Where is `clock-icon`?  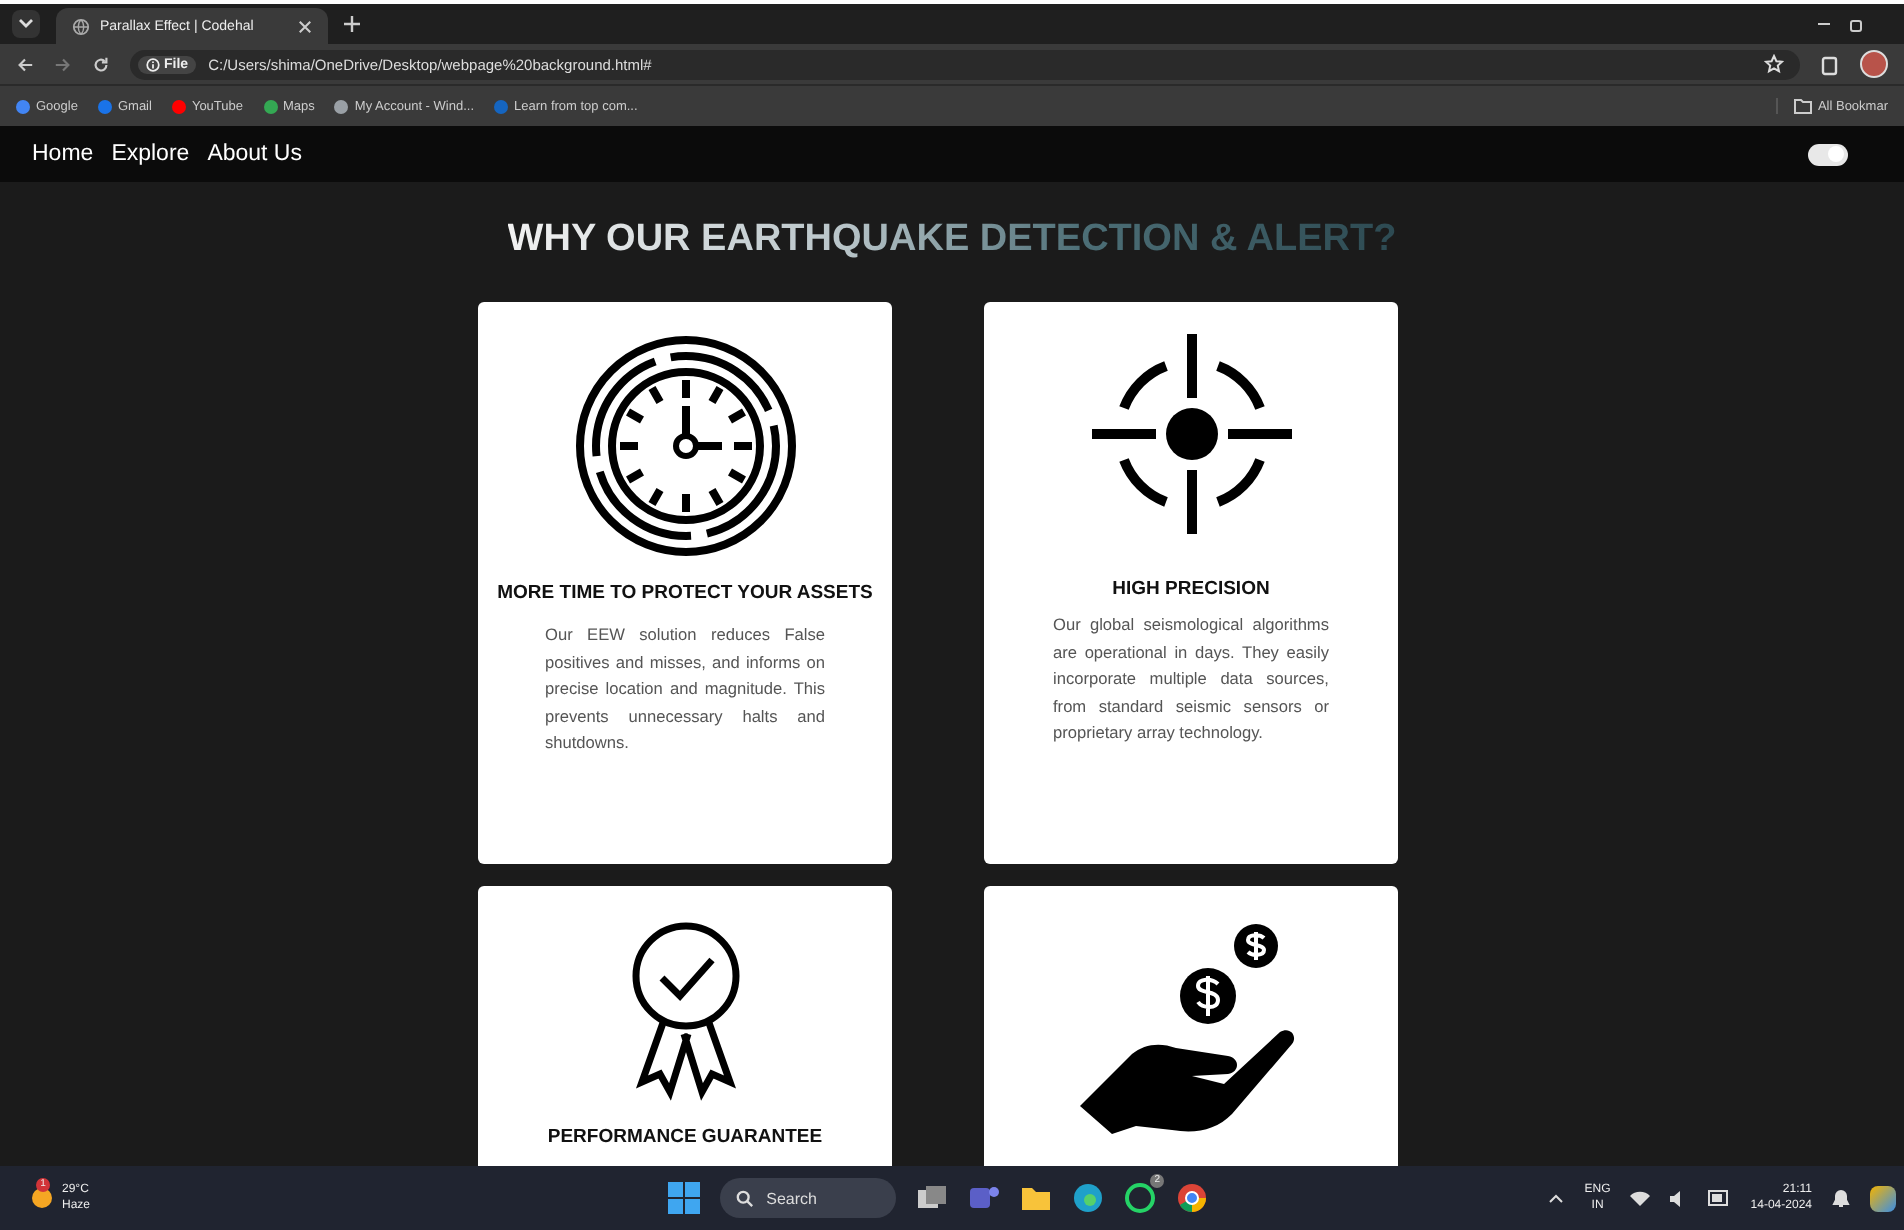
clock-icon is located at coordinates (685, 446).